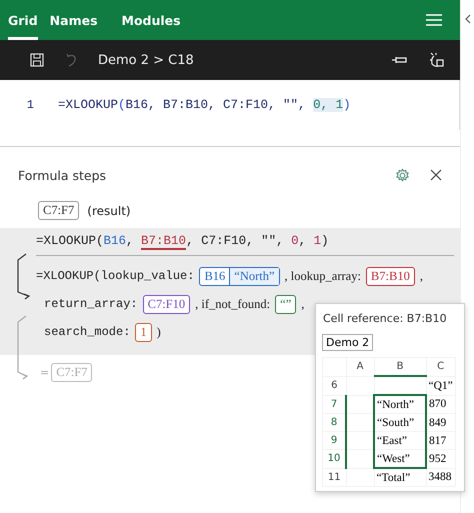 Image resolution: width=474 pixels, height=513 pixels. I want to click on argument-label: search_mode:, so click(87, 332).